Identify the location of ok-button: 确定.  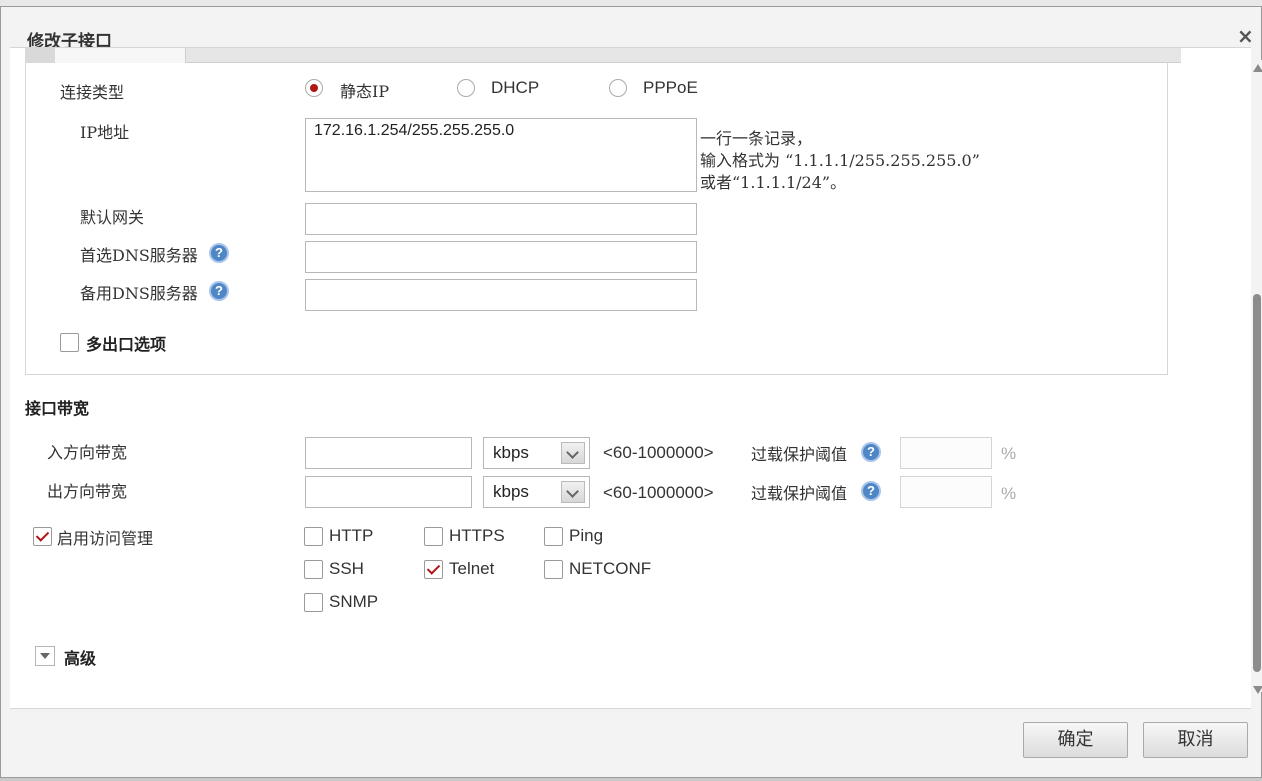
(1075, 740).